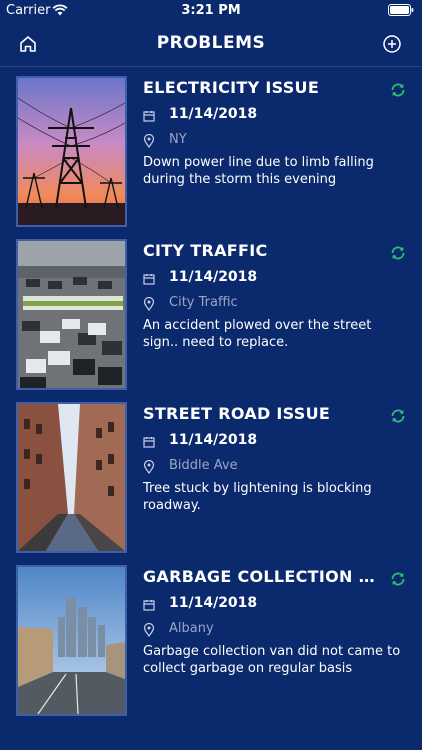 The height and width of the screenshot is (750, 422). What do you see at coordinates (237, 413) in the screenshot?
I see `problem-title: STREET ROAD ISSUE` at bounding box center [237, 413].